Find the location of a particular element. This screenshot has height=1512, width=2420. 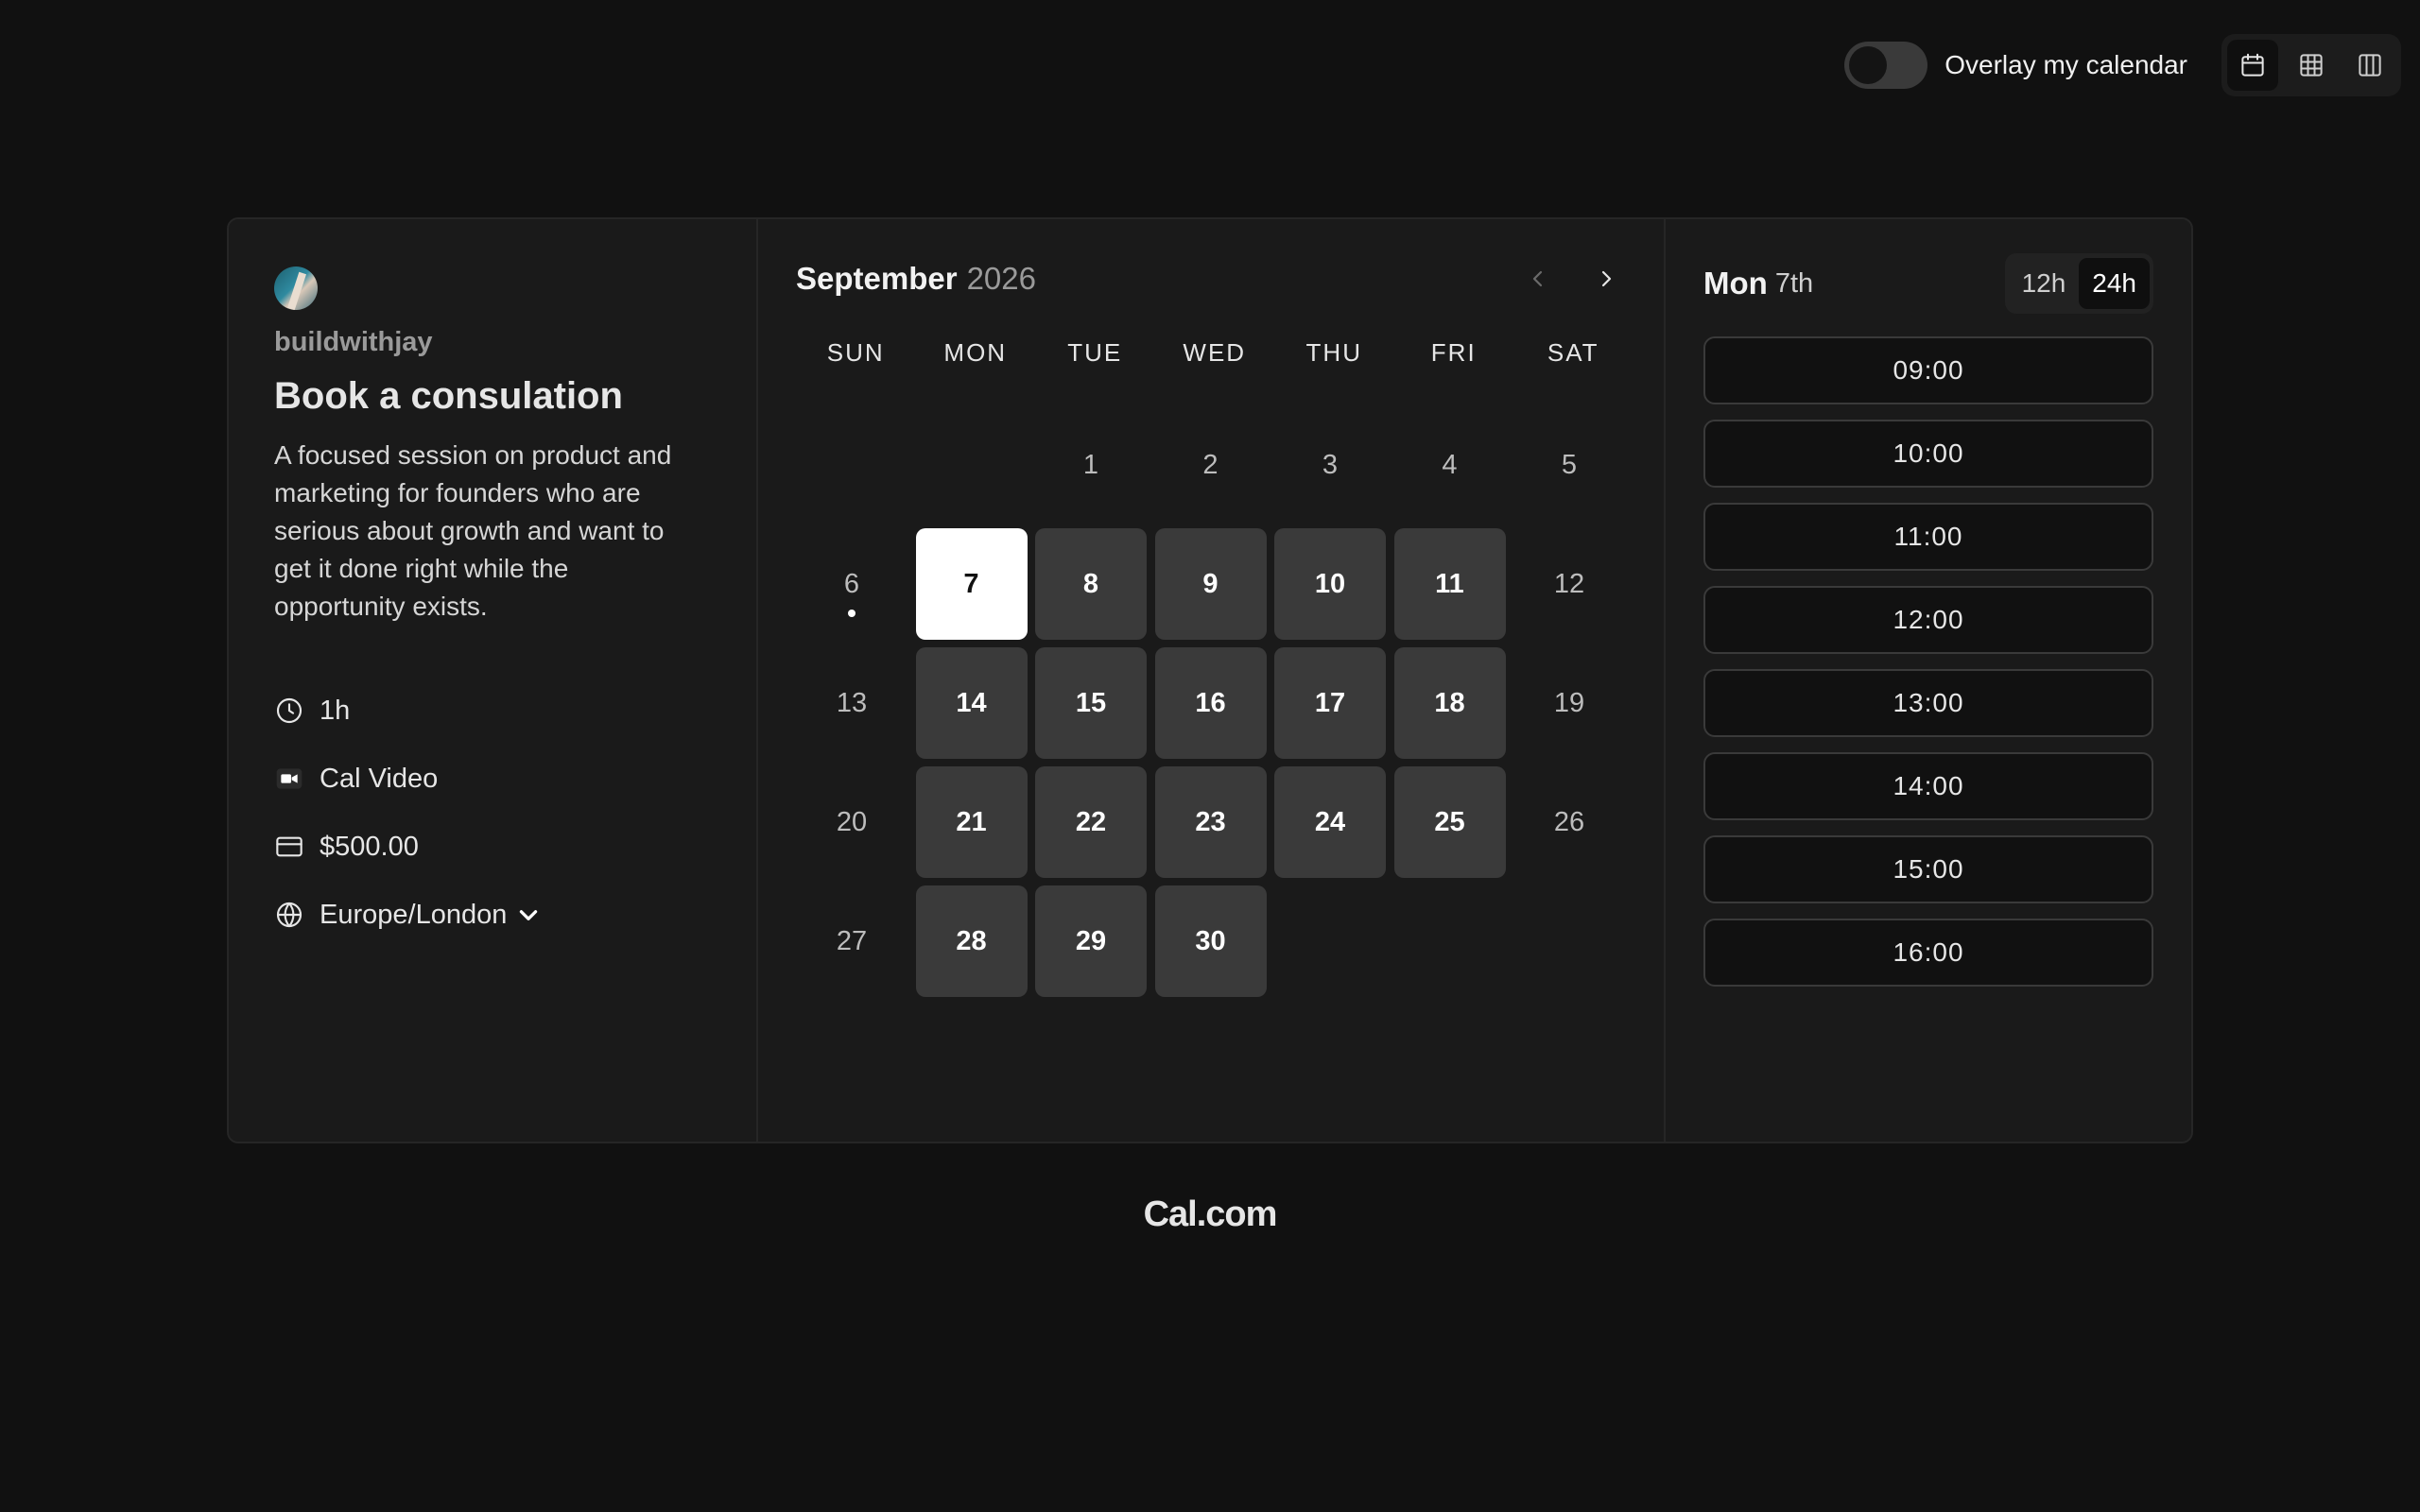

globe-icon is located at coordinates (289, 915).